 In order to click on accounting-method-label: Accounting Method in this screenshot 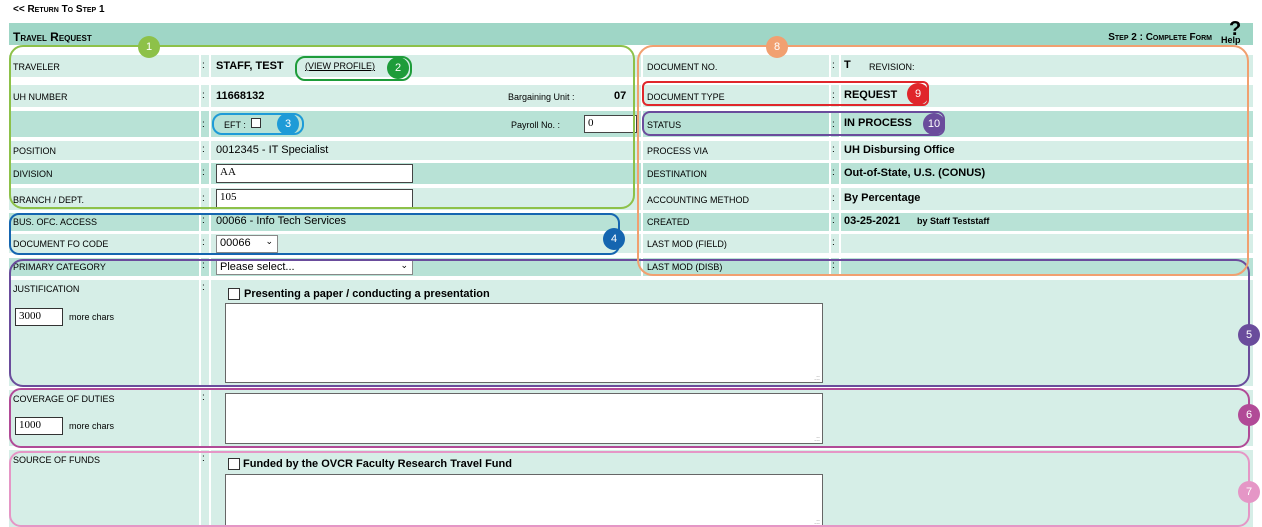, I will do `click(698, 200)`.